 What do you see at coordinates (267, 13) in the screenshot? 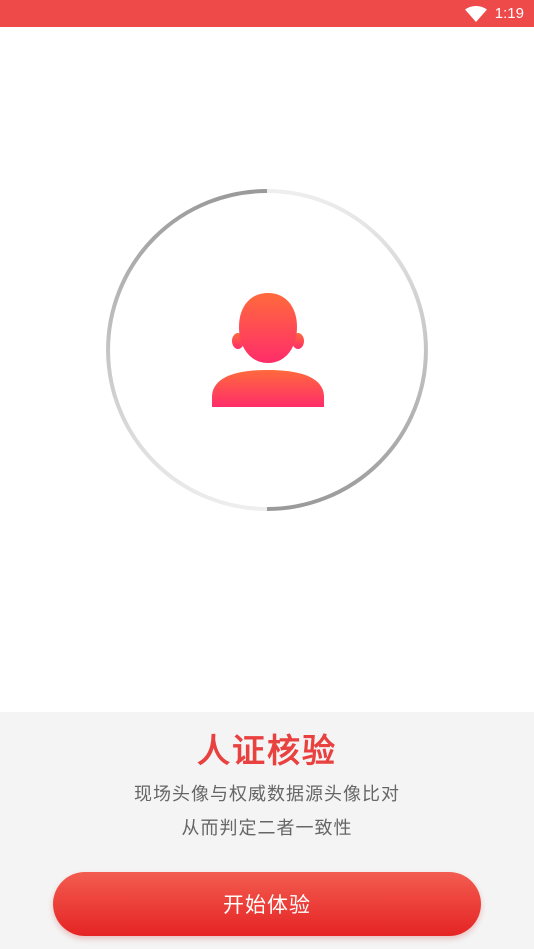
I see `status-bar: 1:19` at bounding box center [267, 13].